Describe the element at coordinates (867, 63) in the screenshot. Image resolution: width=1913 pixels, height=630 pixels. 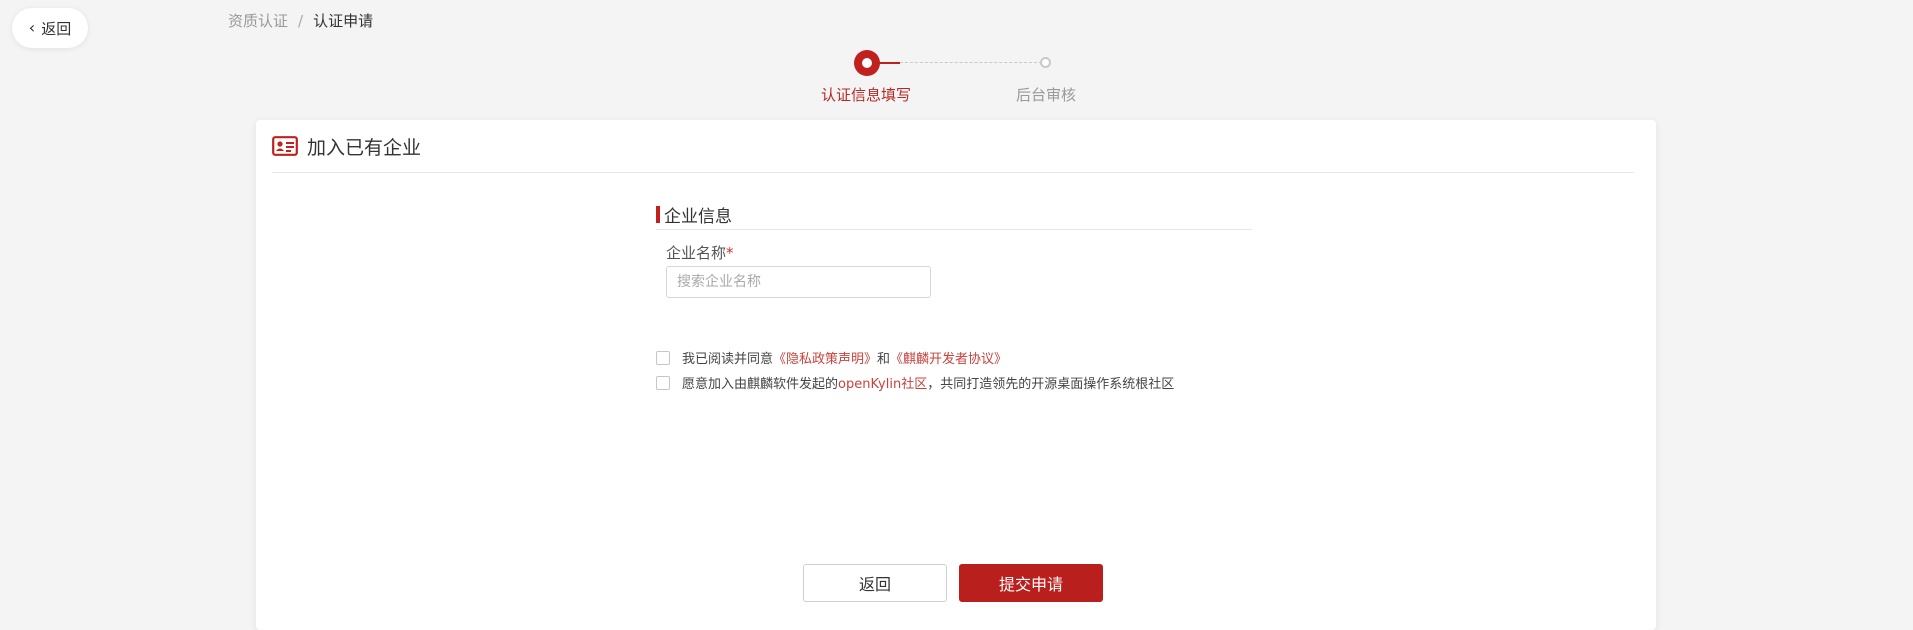
I see `step-1-indicator` at that location.